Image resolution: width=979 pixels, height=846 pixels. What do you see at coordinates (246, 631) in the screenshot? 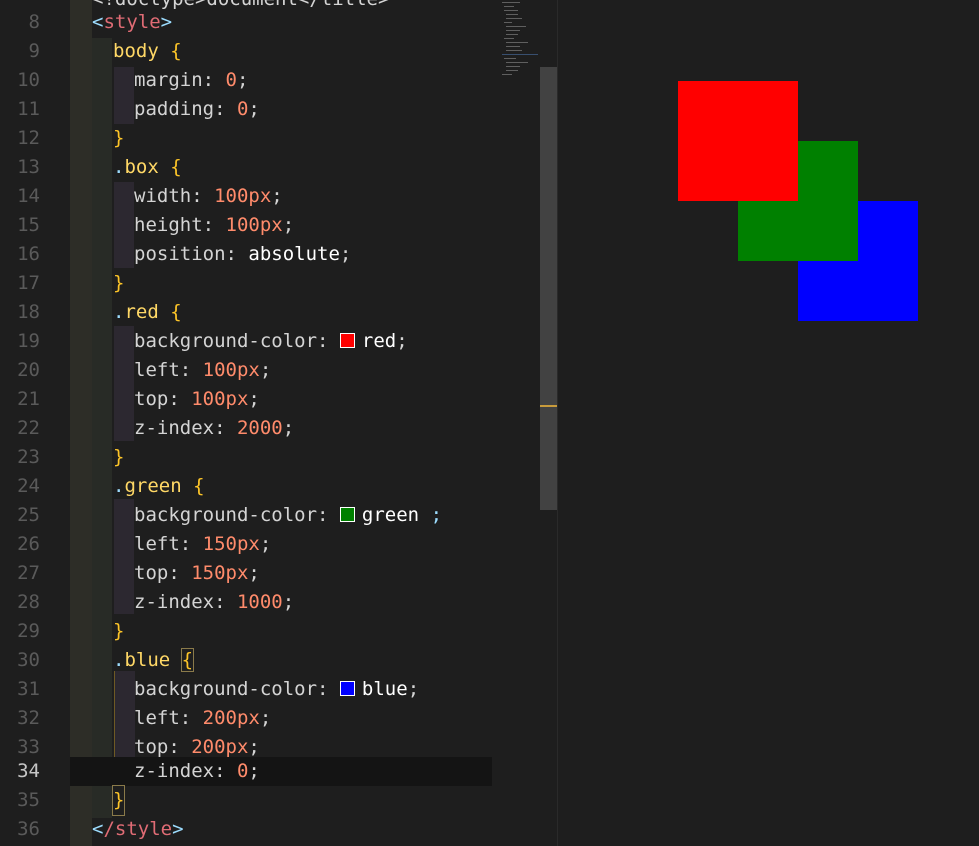
I see `code-line: 29 }` at bounding box center [246, 631].